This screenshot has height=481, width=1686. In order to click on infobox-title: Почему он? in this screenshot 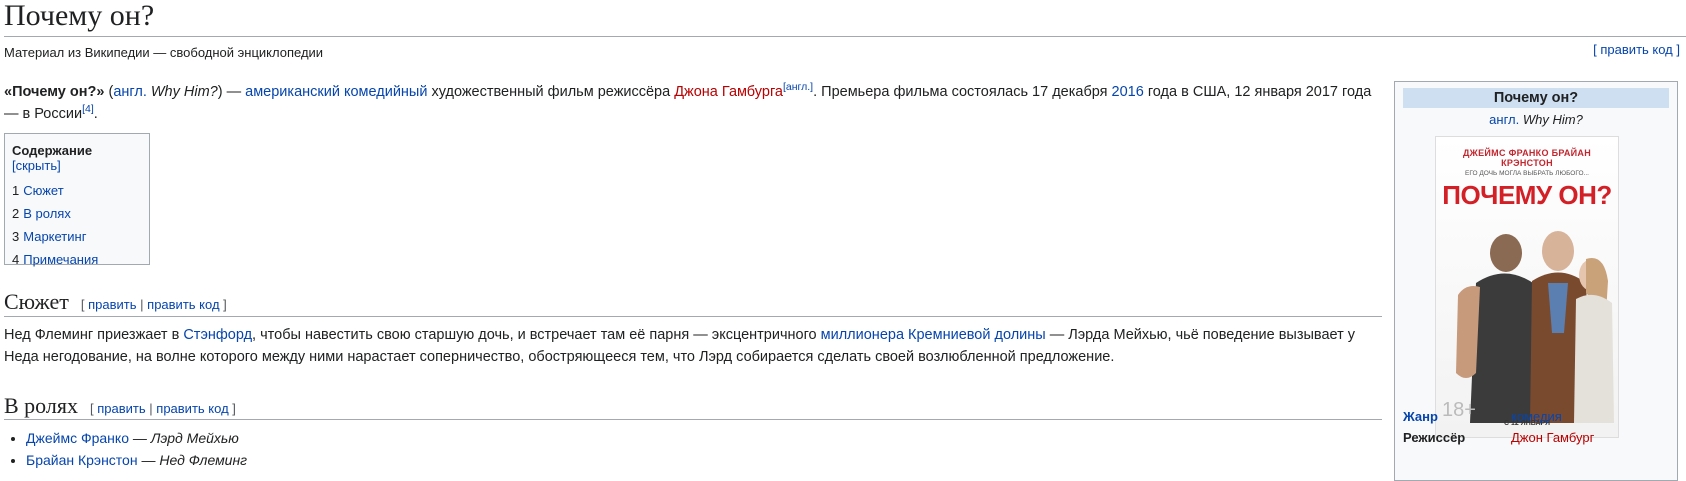, I will do `click(1536, 98)`.